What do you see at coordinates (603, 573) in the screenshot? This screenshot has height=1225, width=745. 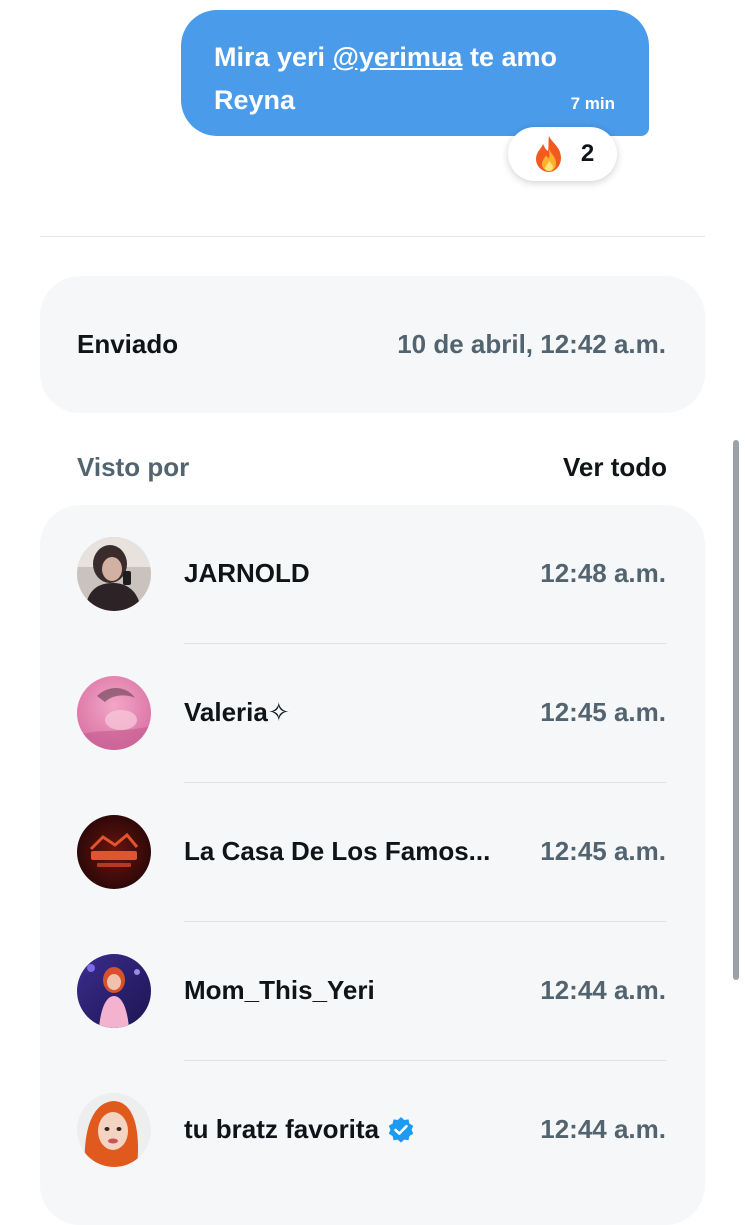 I see `viewer-time: 12:48 a.m.` at bounding box center [603, 573].